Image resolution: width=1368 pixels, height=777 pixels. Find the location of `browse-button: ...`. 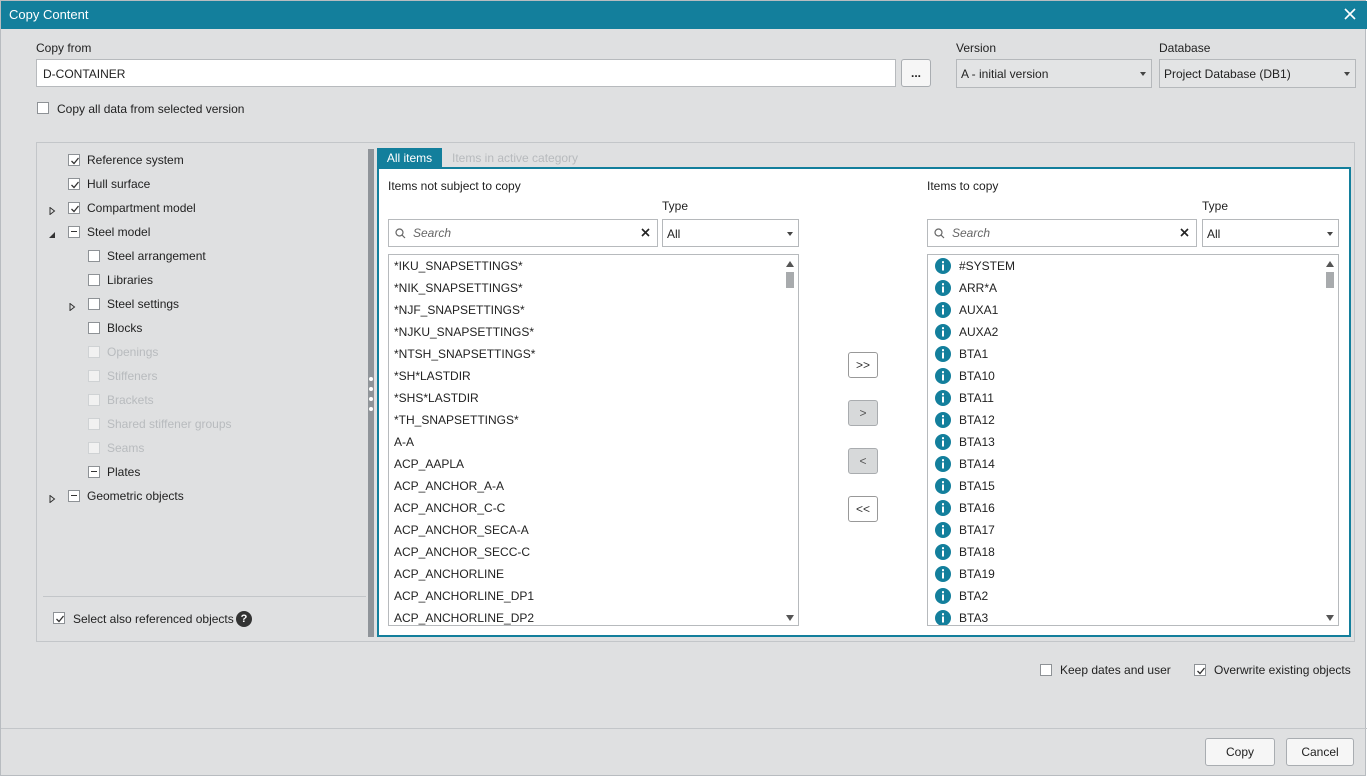

browse-button: ... is located at coordinates (916, 73).